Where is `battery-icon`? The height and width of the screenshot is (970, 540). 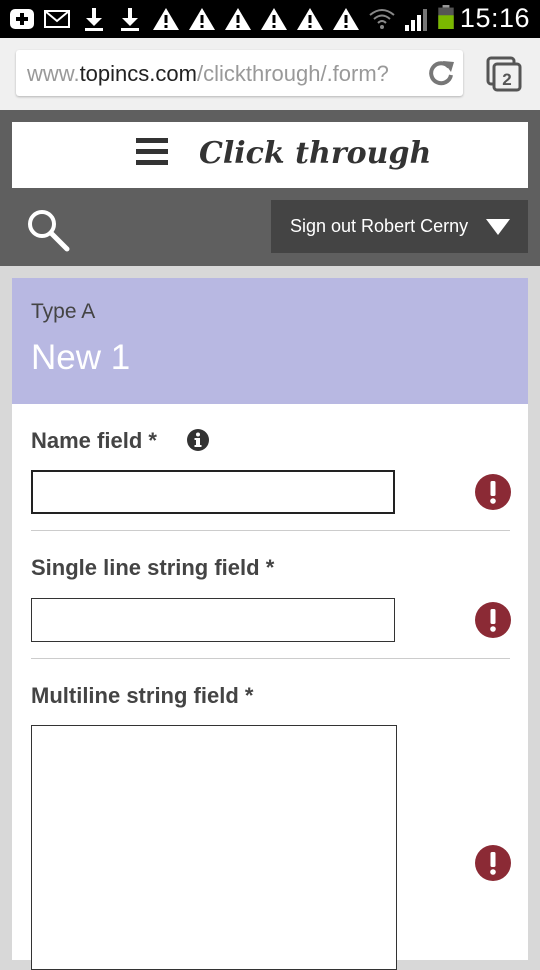
battery-icon is located at coordinates (446, 17).